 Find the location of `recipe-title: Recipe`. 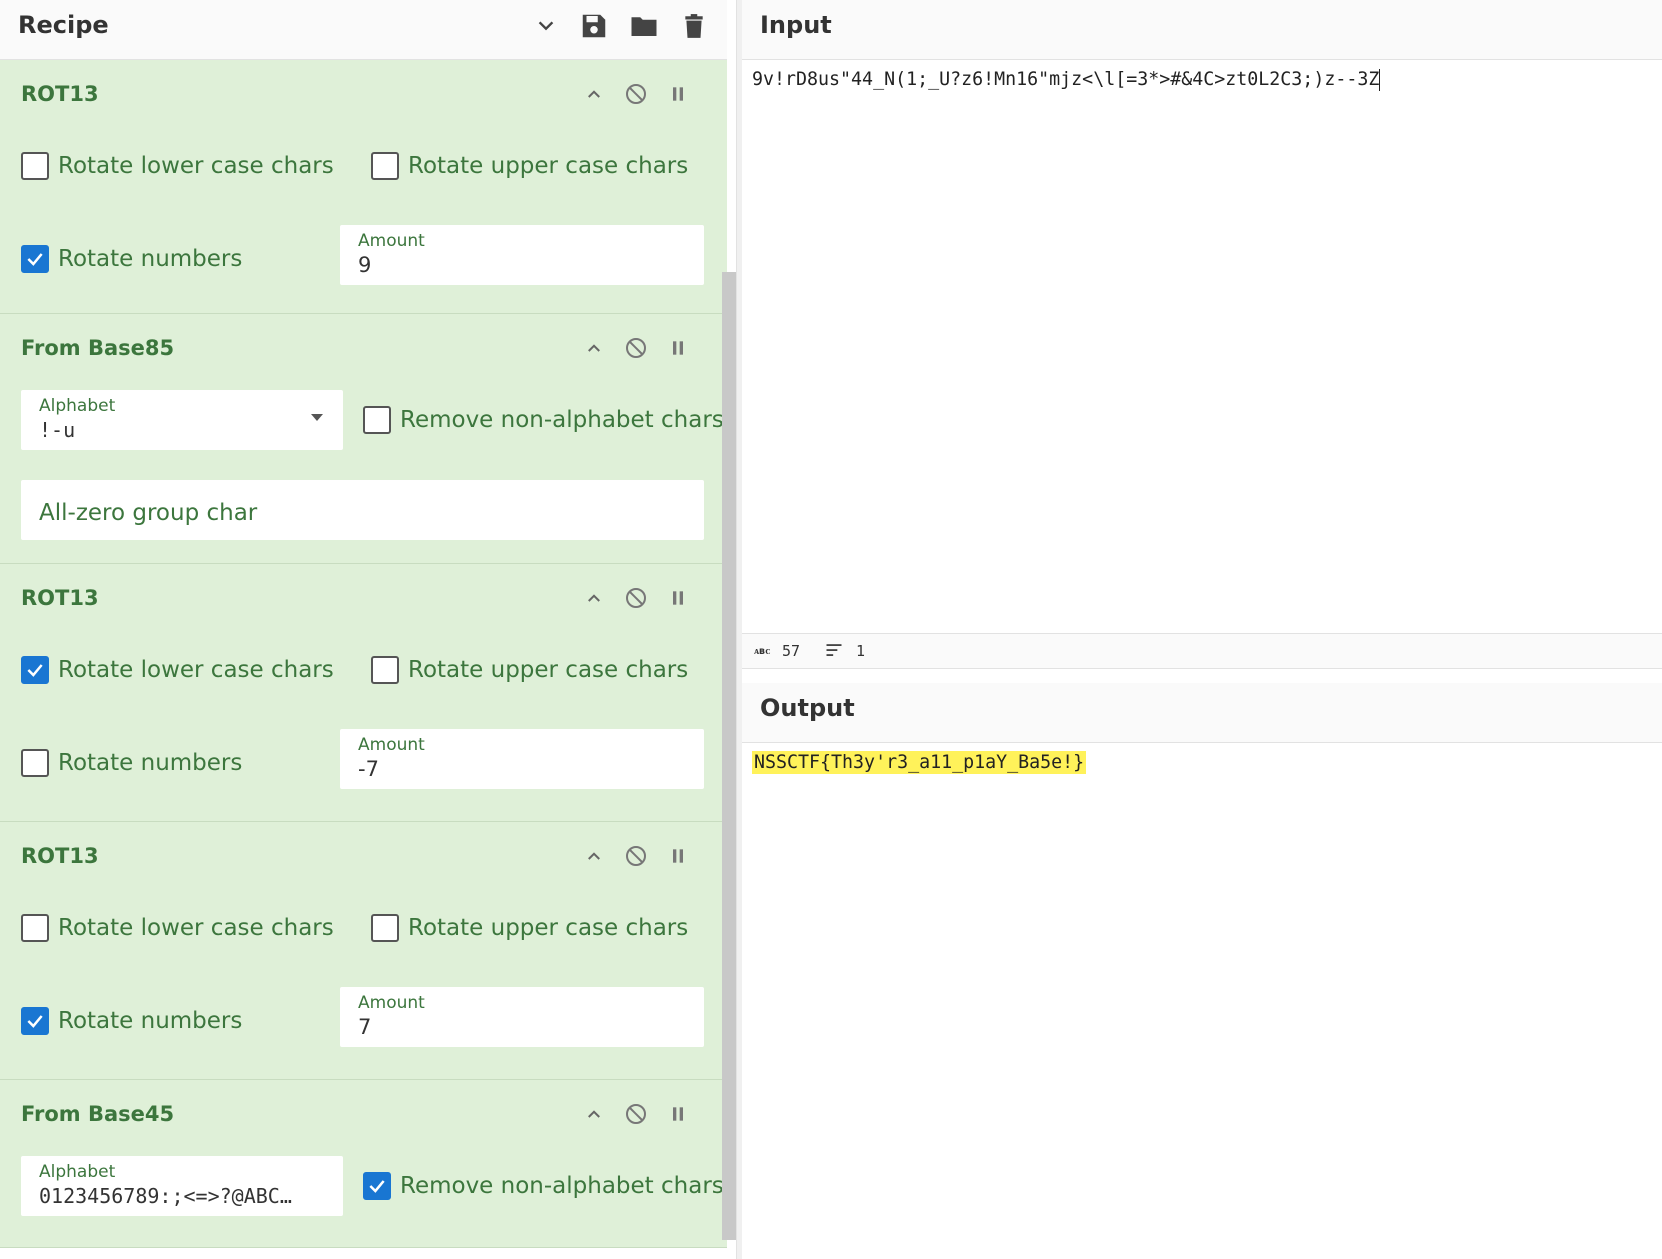

recipe-title: Recipe is located at coordinates (63, 25).